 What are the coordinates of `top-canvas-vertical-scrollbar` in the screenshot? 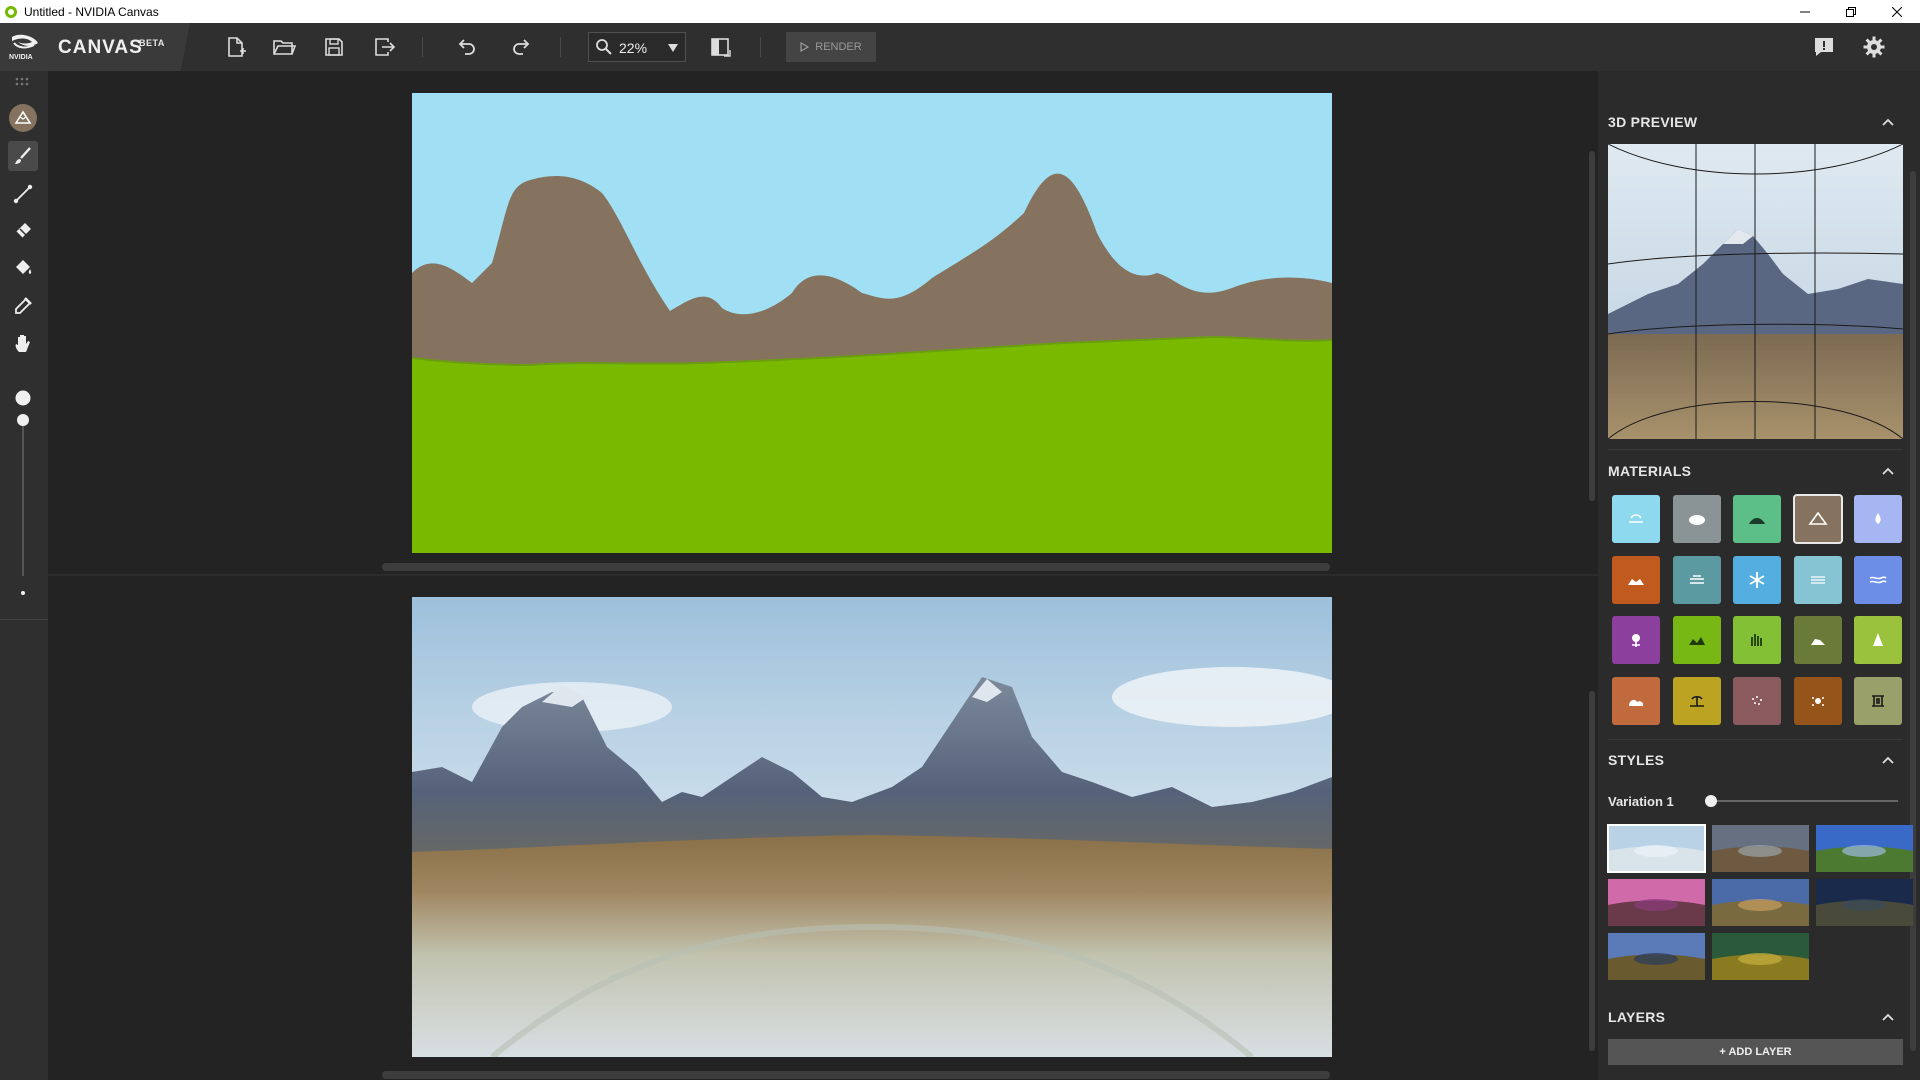 It's located at (1592, 326).